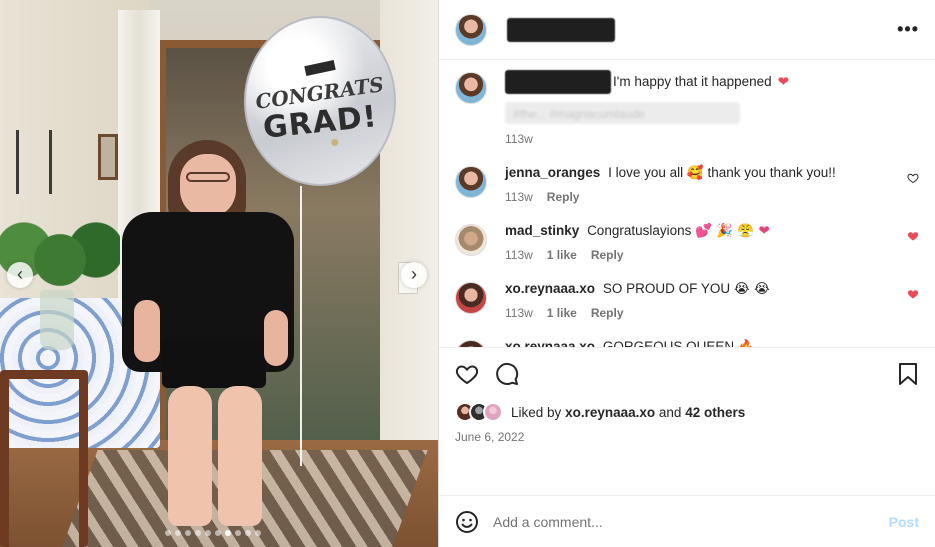 This screenshot has width=935, height=547. I want to click on carousel-prev-button: ‹, so click(20, 275).